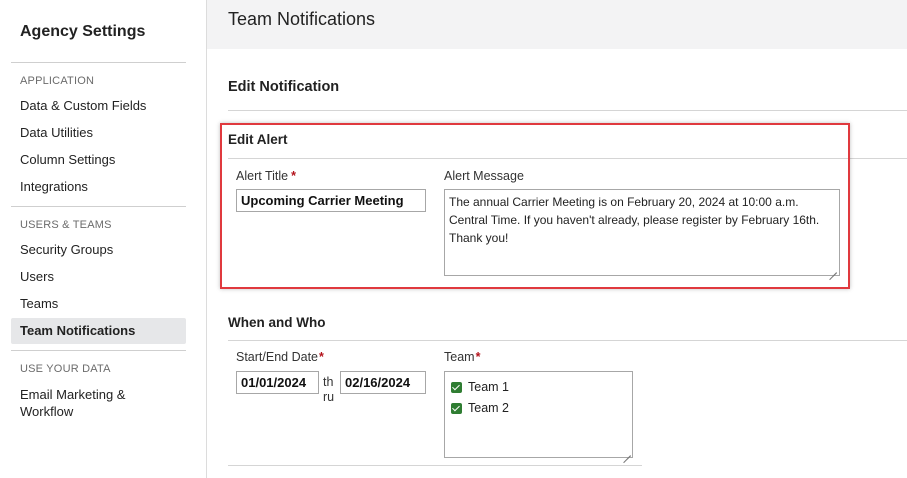  I want to click on alert-message-label: Alert Message, so click(484, 176).